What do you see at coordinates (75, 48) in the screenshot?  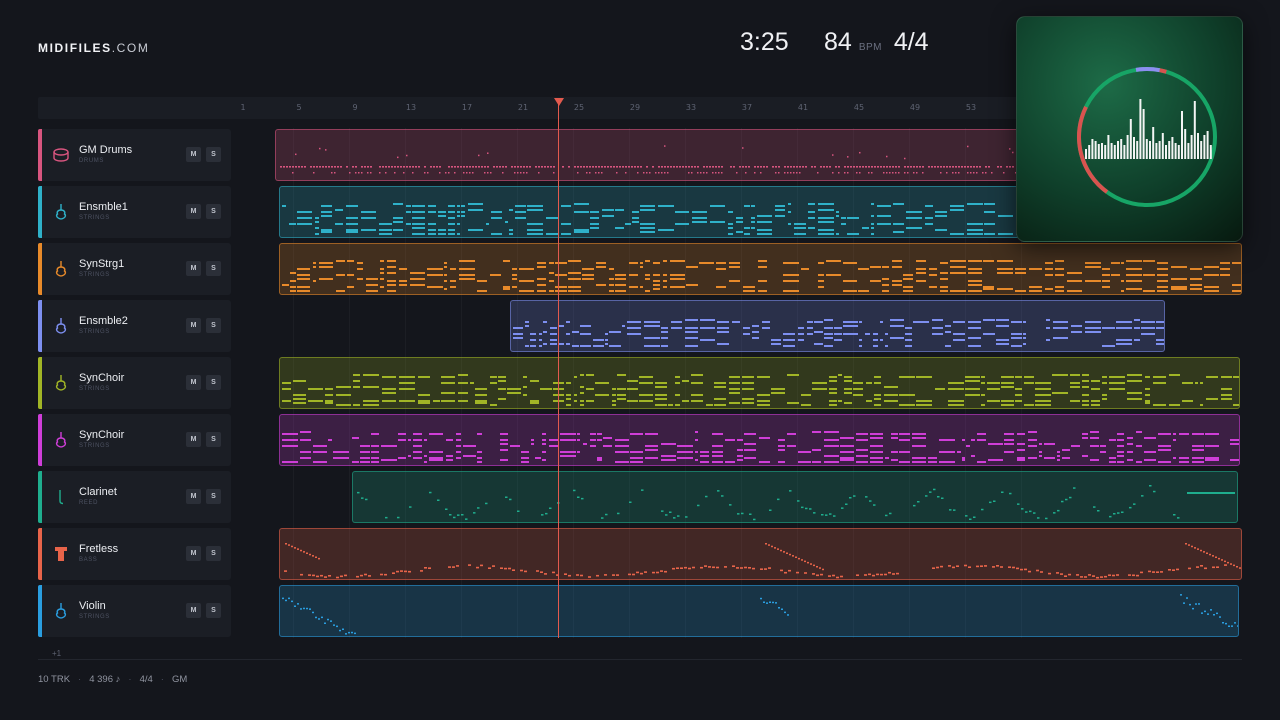 I see `brand-name: MIDIFILES` at bounding box center [75, 48].